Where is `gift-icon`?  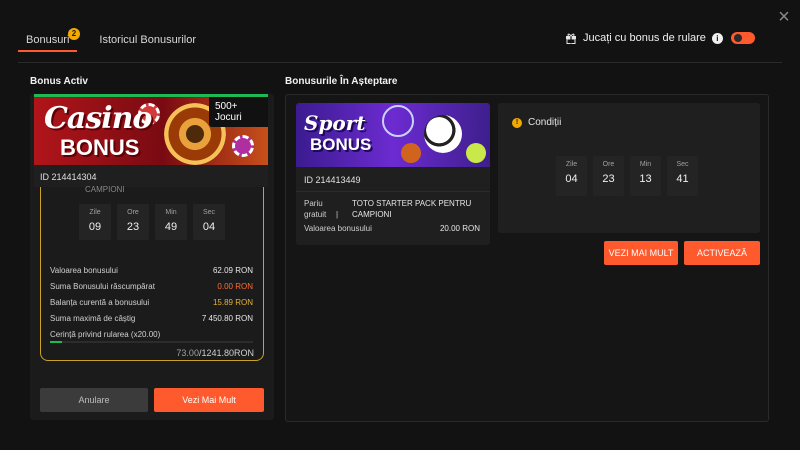
gift-icon is located at coordinates (571, 38).